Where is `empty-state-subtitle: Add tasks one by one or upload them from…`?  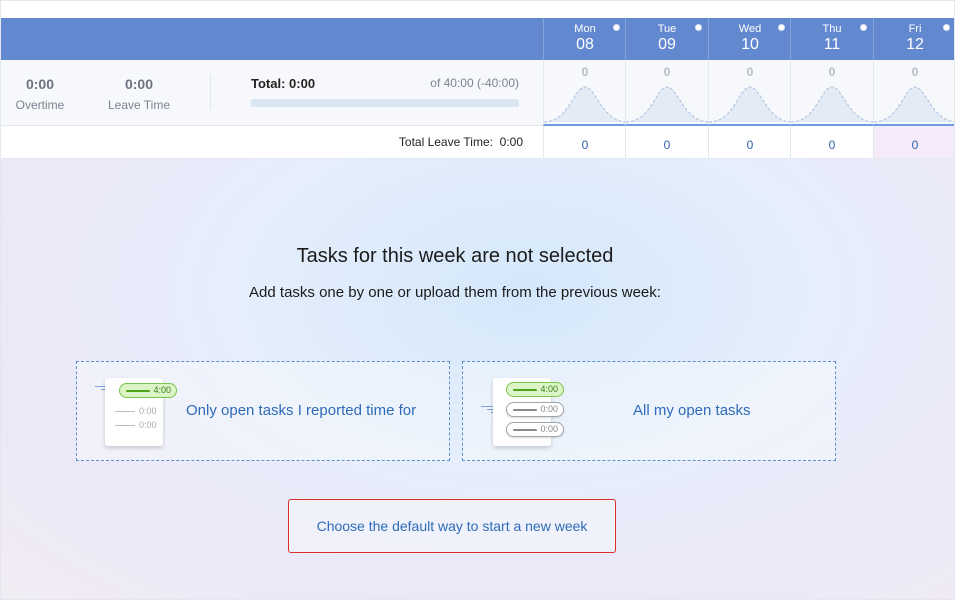
empty-state-subtitle: Add tasks one by one or upload them from… is located at coordinates (455, 292).